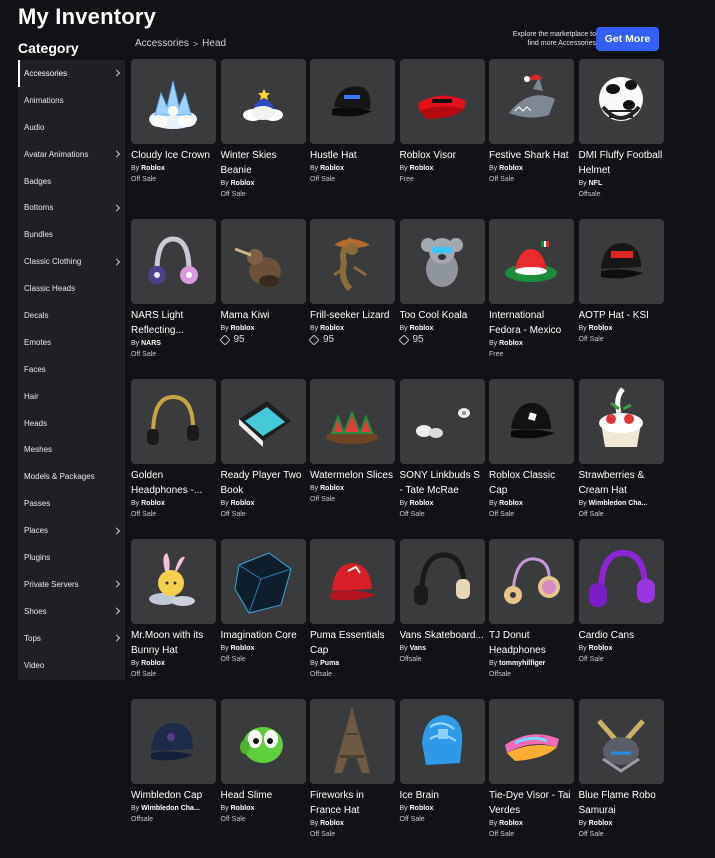 This screenshot has height=858, width=715. What do you see at coordinates (263, 581) in the screenshot?
I see `cube-icon` at bounding box center [263, 581].